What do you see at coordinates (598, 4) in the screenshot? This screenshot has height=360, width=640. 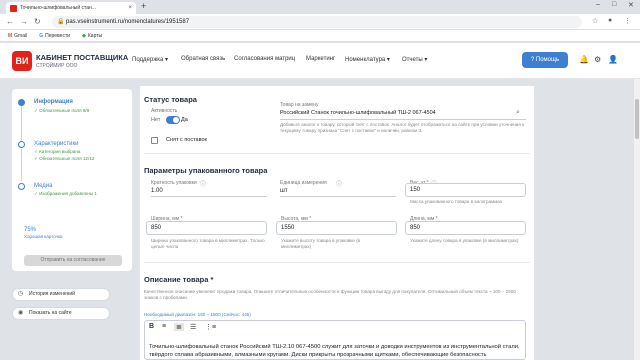 I see `minimize-icon: –` at bounding box center [598, 4].